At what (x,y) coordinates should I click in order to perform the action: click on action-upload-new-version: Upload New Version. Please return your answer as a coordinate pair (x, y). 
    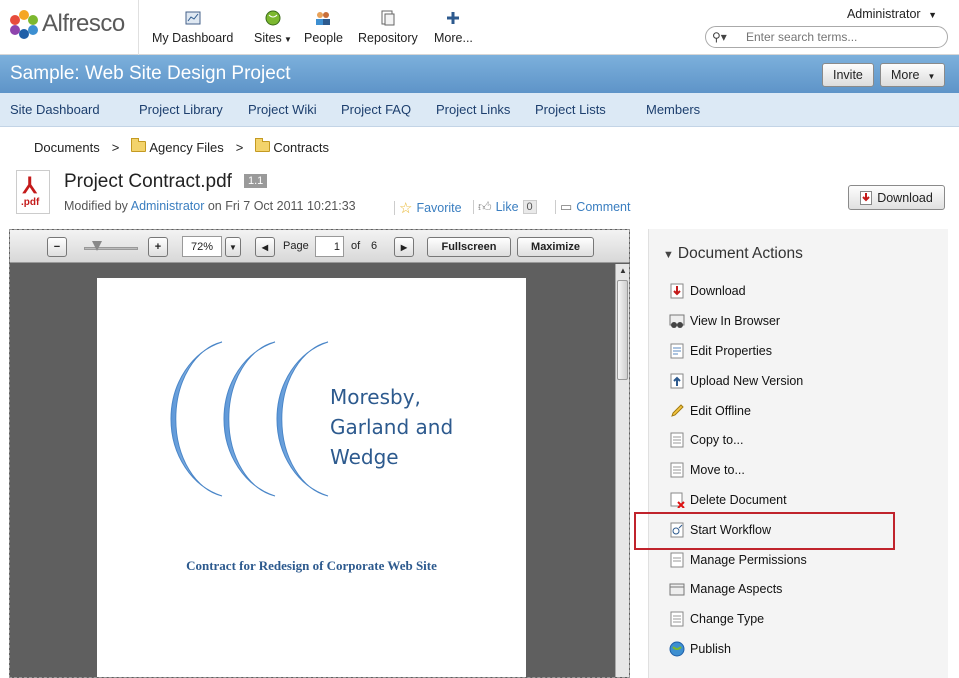
    Looking at the image, I should click on (736, 381).